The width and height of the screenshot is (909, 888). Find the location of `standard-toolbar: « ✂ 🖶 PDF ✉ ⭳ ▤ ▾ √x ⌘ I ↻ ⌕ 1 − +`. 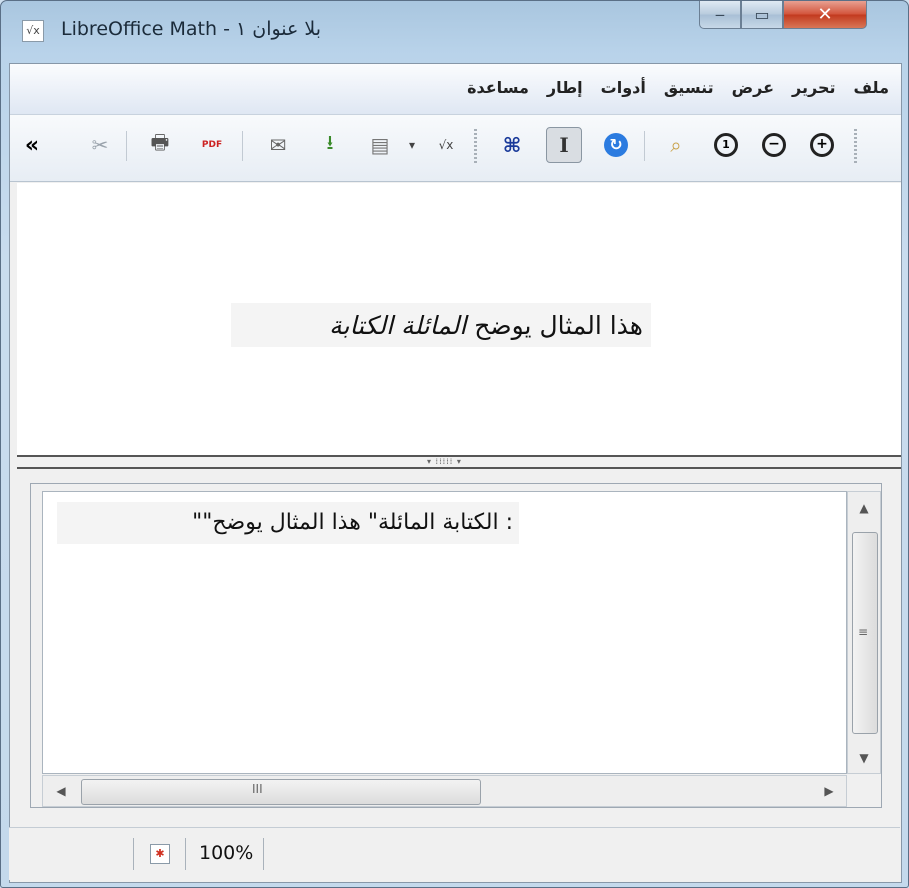

standard-toolbar: « ✂ 🖶 PDF ✉ ⭳ ▤ ▾ √x ⌘ I ↻ ⌕ 1 − + is located at coordinates (455, 148).